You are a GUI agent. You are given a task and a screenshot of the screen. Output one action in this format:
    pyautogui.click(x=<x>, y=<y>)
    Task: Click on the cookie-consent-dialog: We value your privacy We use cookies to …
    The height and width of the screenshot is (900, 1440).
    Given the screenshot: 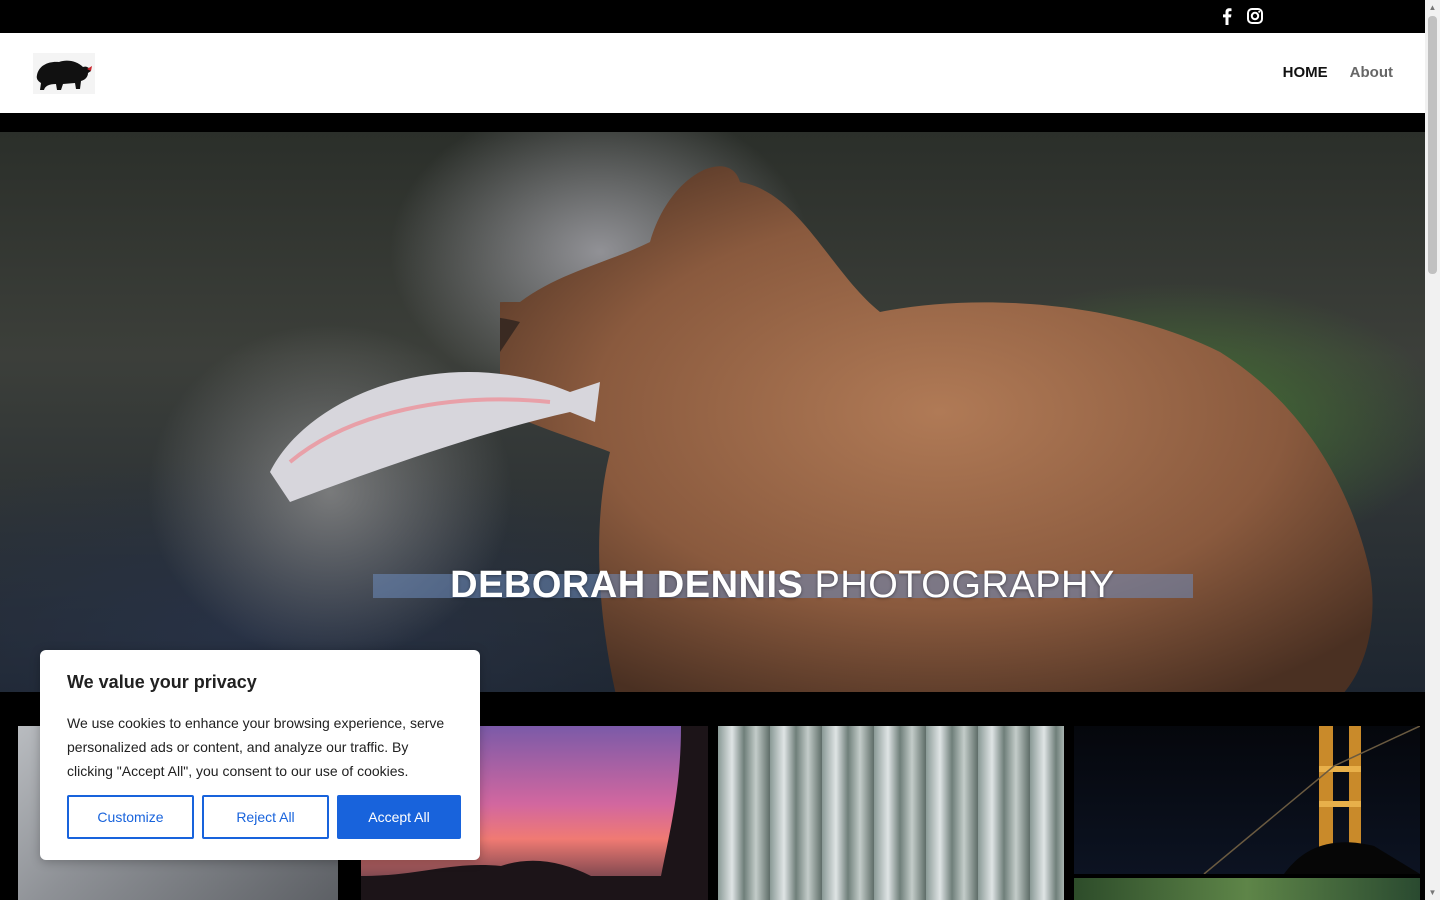 What is the action you would take?
    pyautogui.click(x=260, y=755)
    